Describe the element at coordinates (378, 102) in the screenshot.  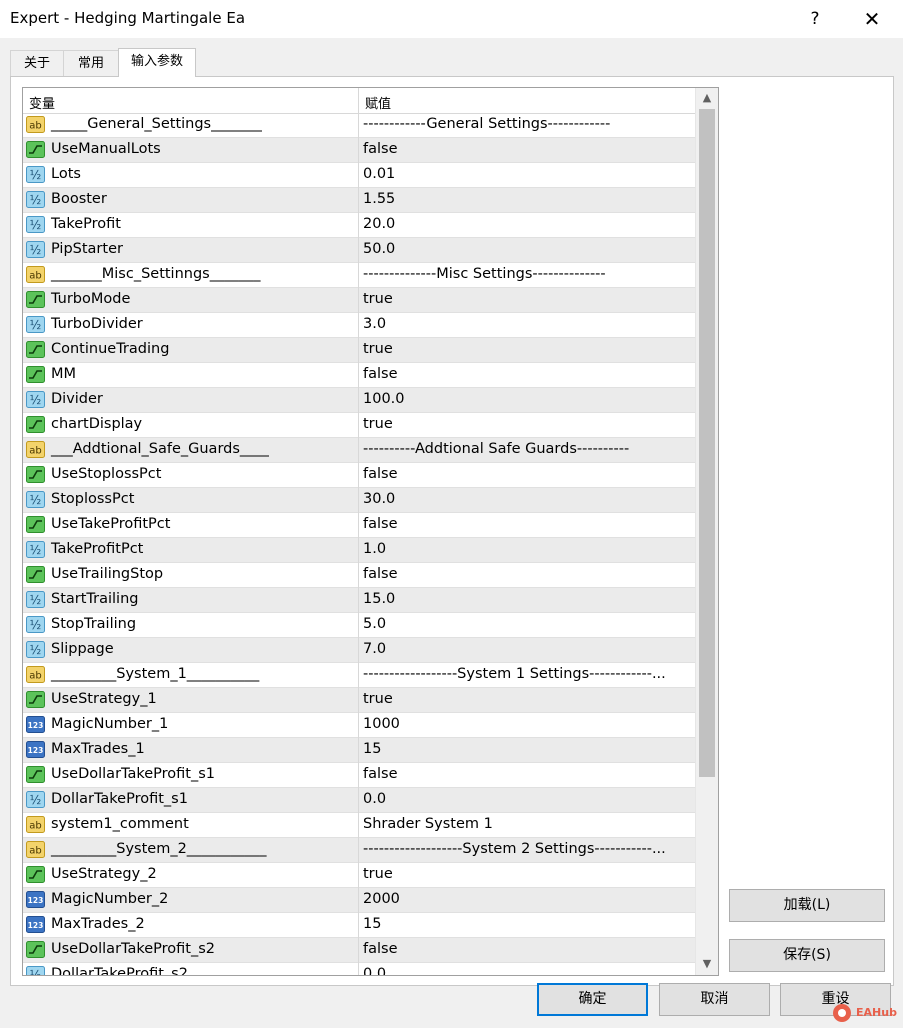
I see `header-value: 赋值` at that location.